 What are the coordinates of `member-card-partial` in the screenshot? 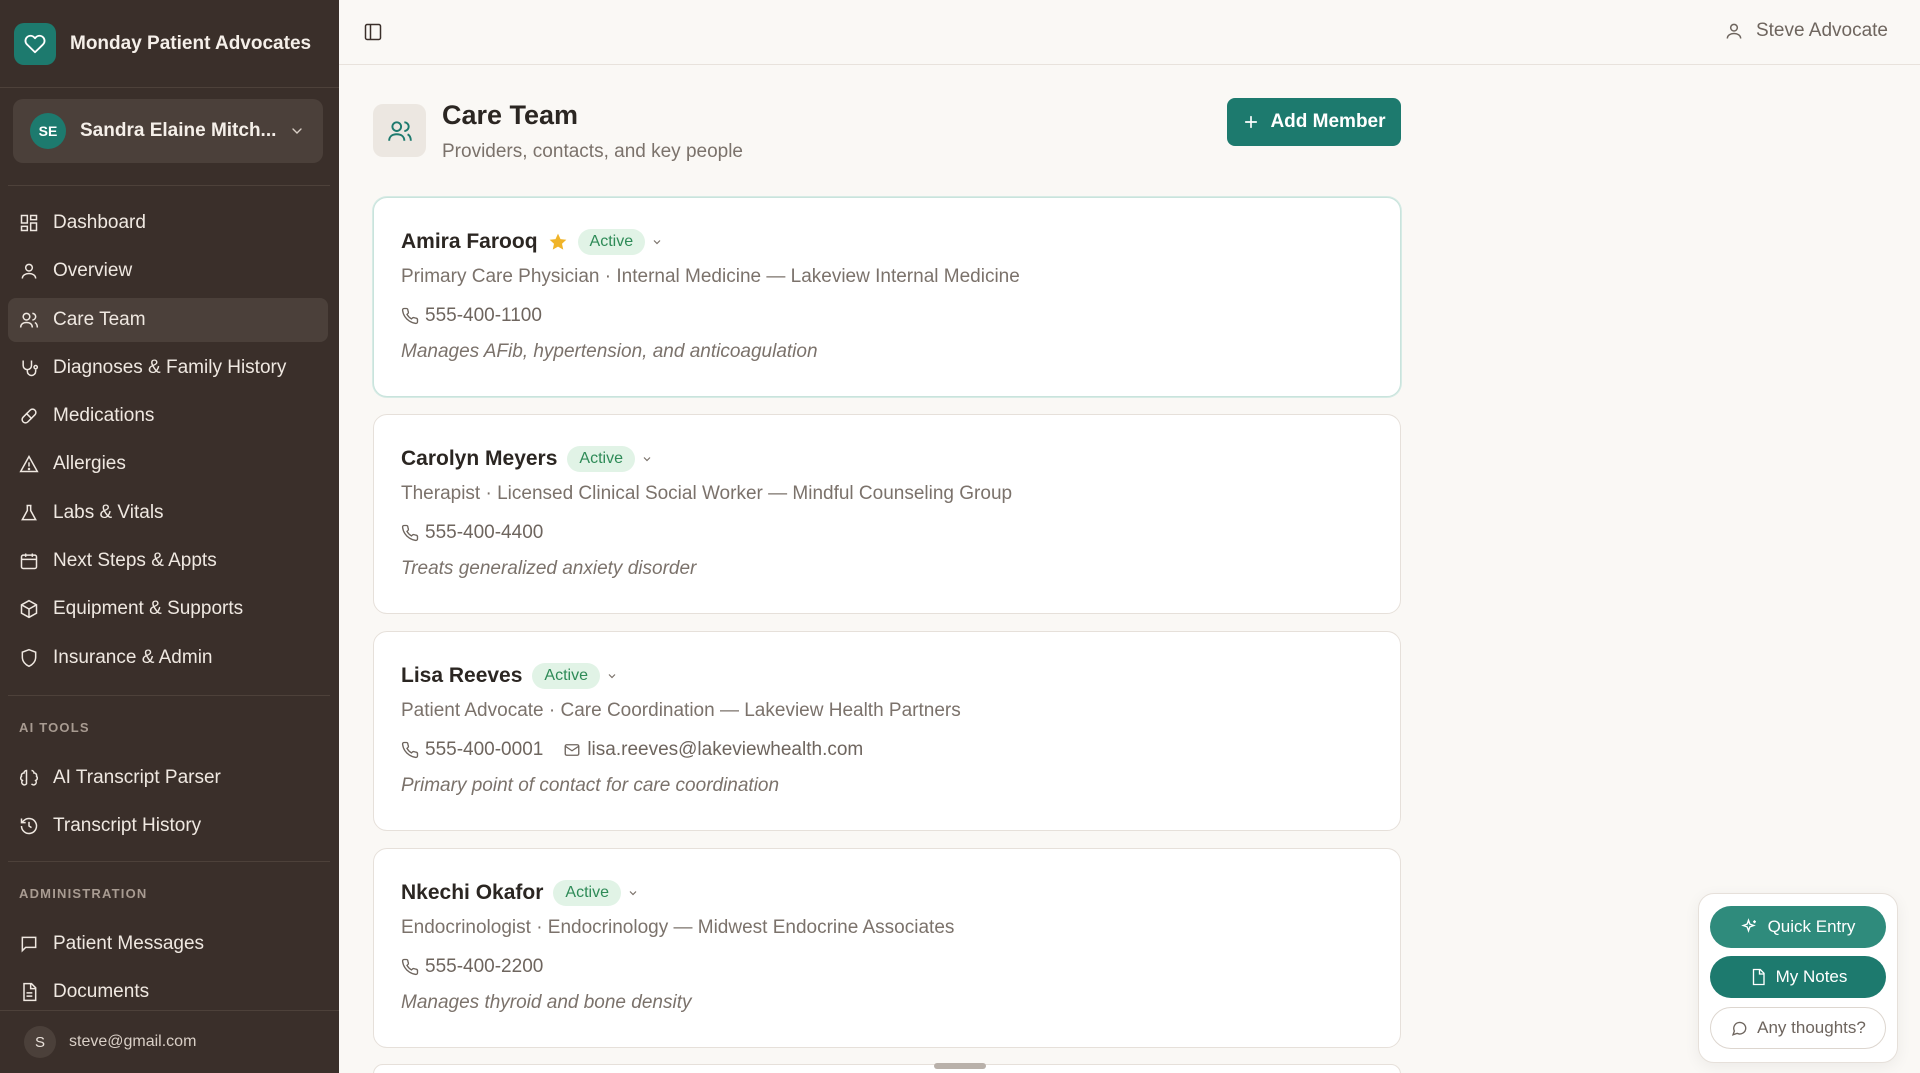 It's located at (887, 1068).